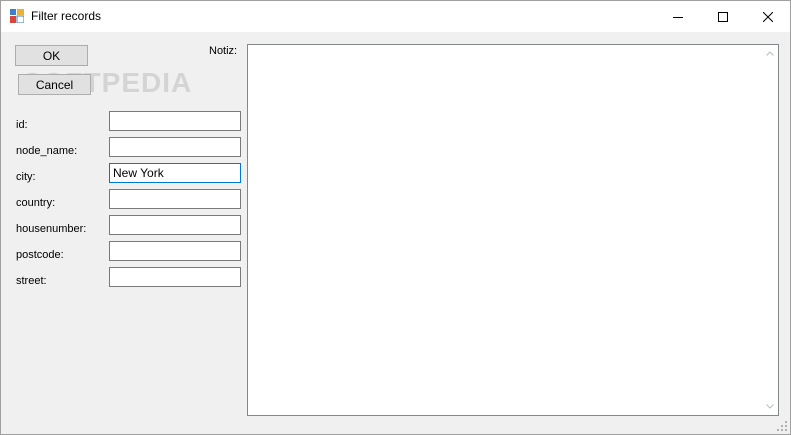 This screenshot has width=791, height=435. I want to click on scroll-down-button, so click(769, 406).